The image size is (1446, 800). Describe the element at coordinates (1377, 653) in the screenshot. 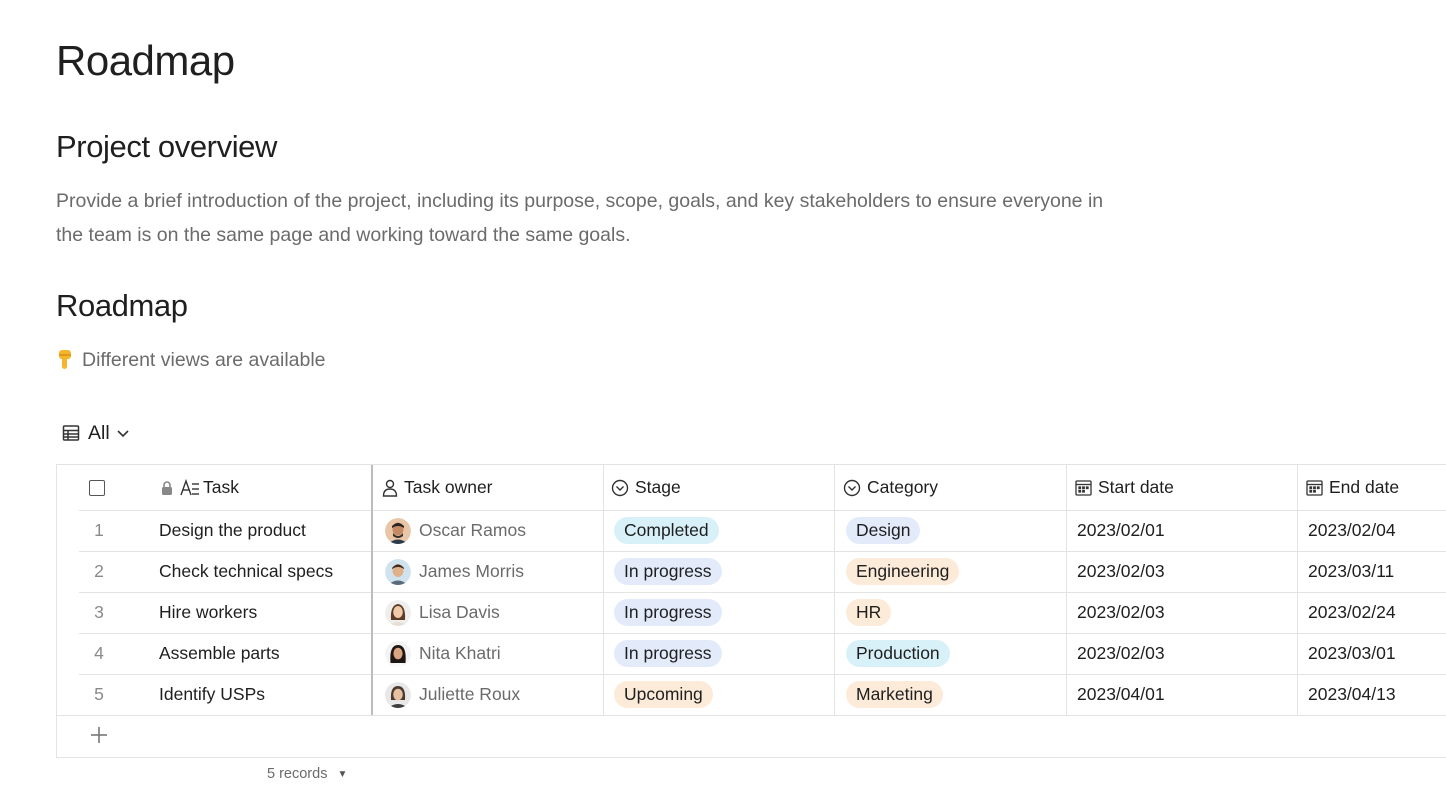

I see `end-date-cell: 2023/03/01` at that location.